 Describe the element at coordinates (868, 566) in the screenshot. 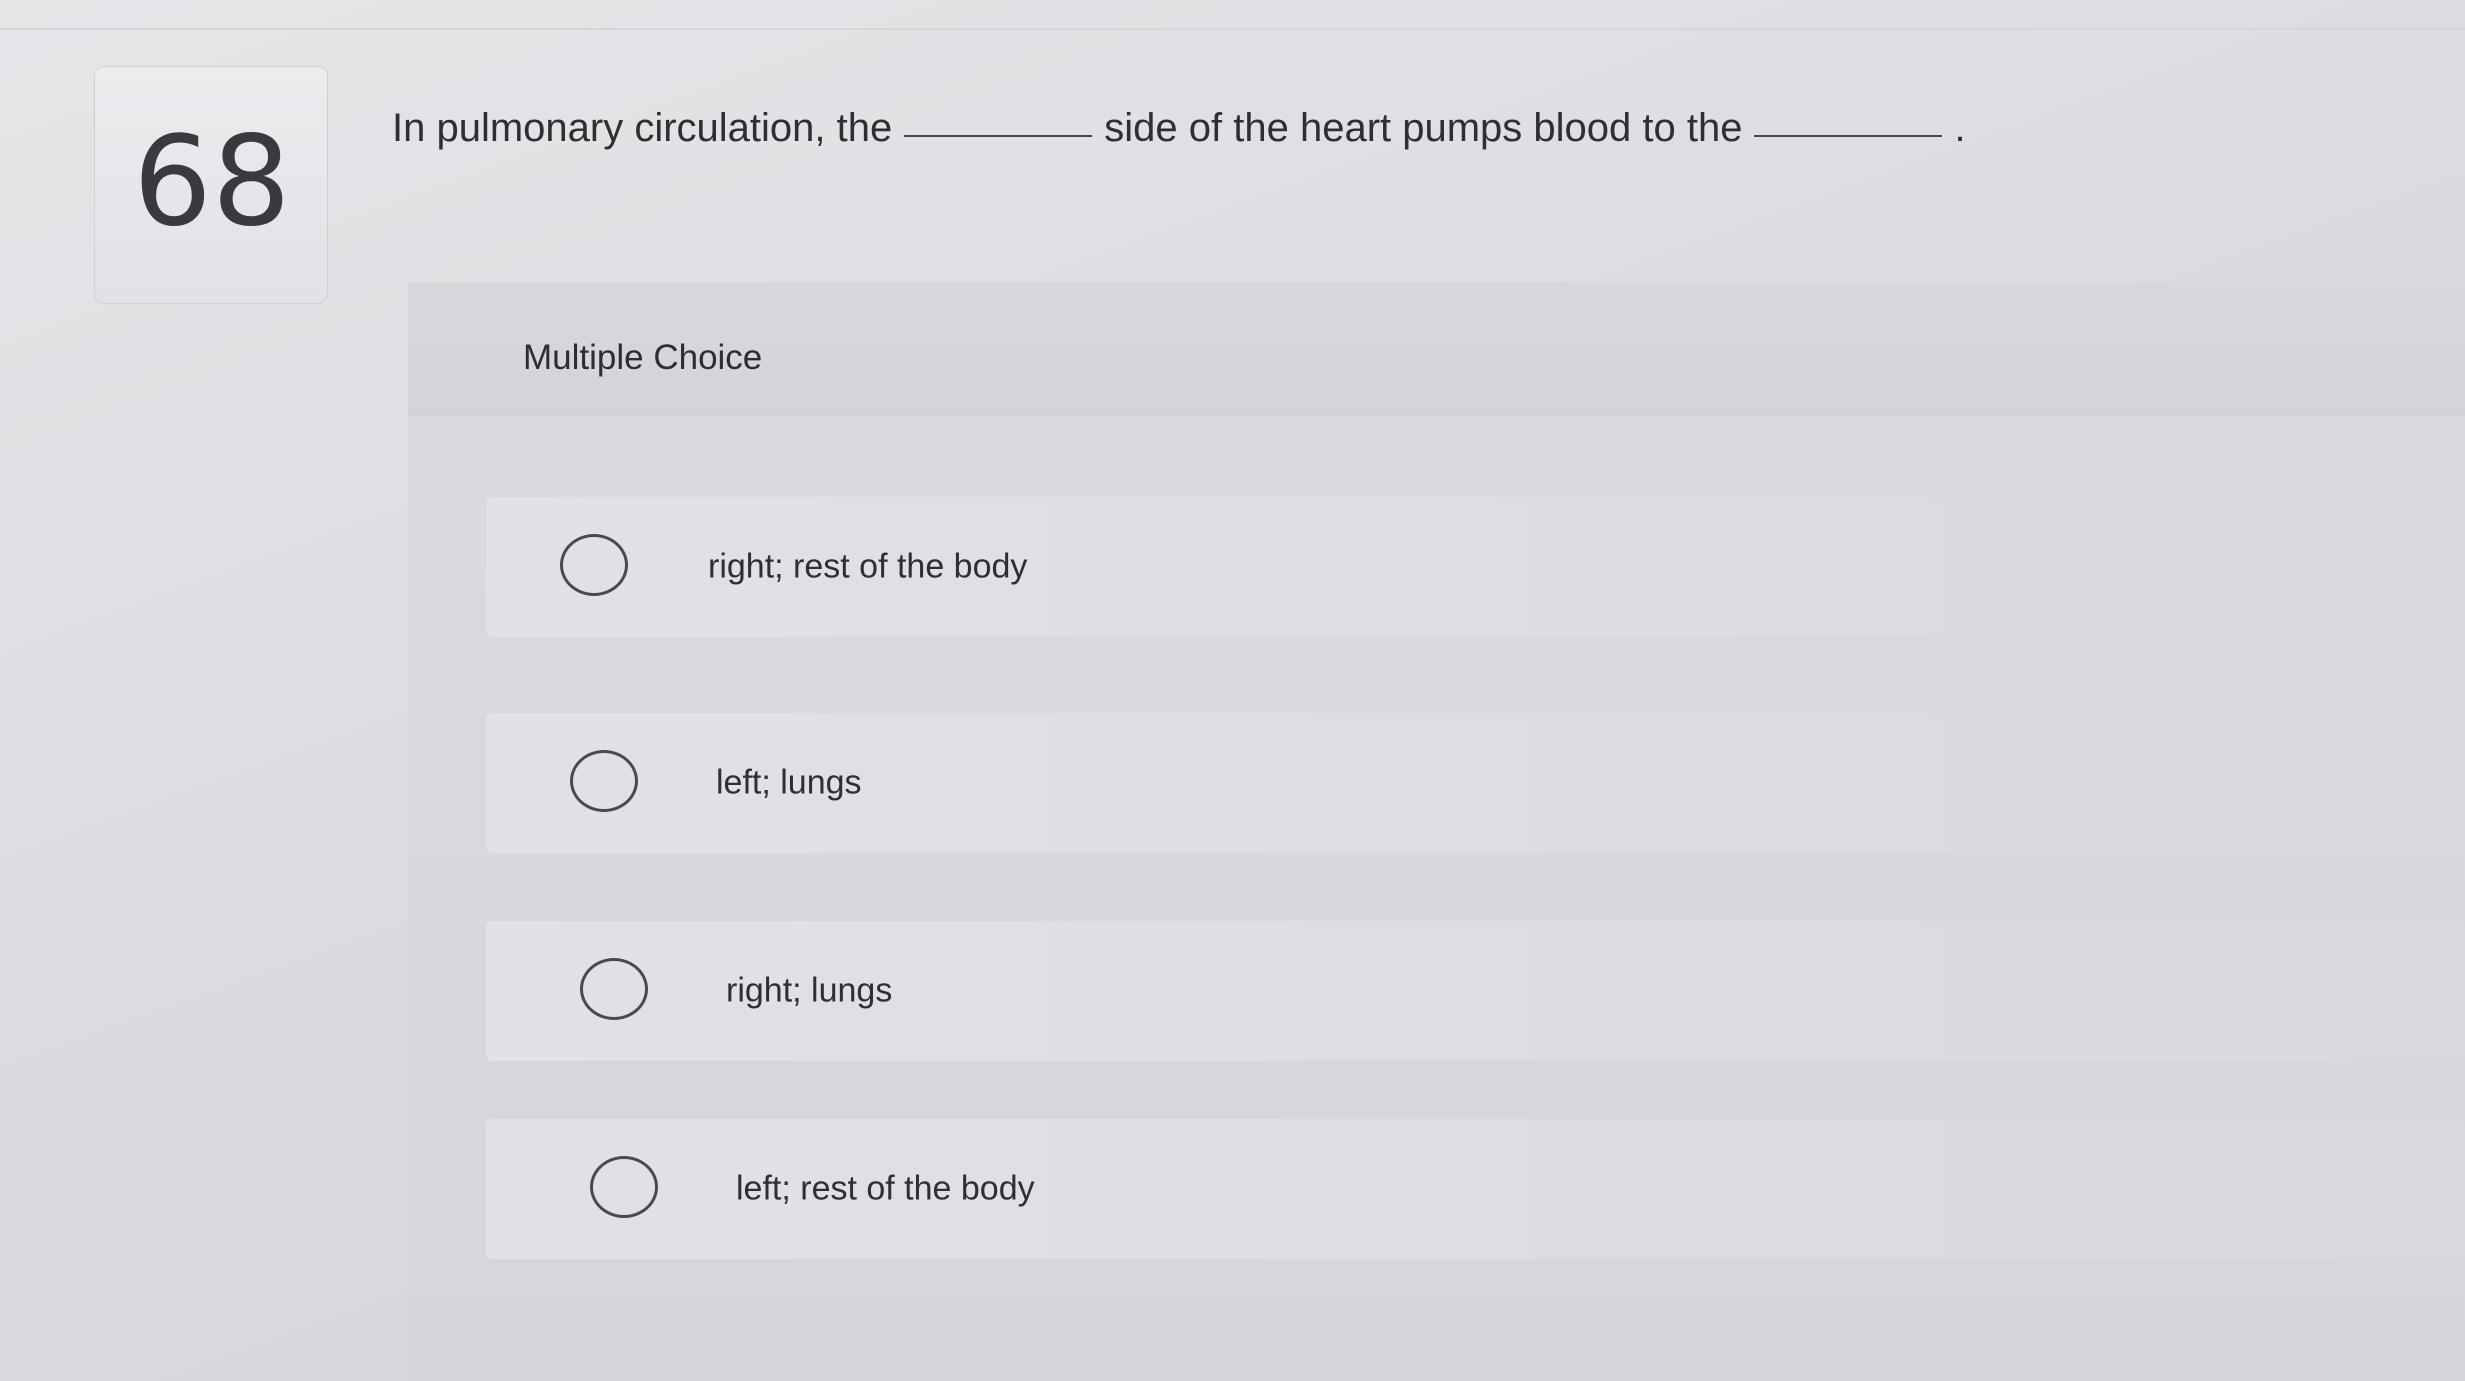

I see `answer-option-label: right; rest of the body` at that location.